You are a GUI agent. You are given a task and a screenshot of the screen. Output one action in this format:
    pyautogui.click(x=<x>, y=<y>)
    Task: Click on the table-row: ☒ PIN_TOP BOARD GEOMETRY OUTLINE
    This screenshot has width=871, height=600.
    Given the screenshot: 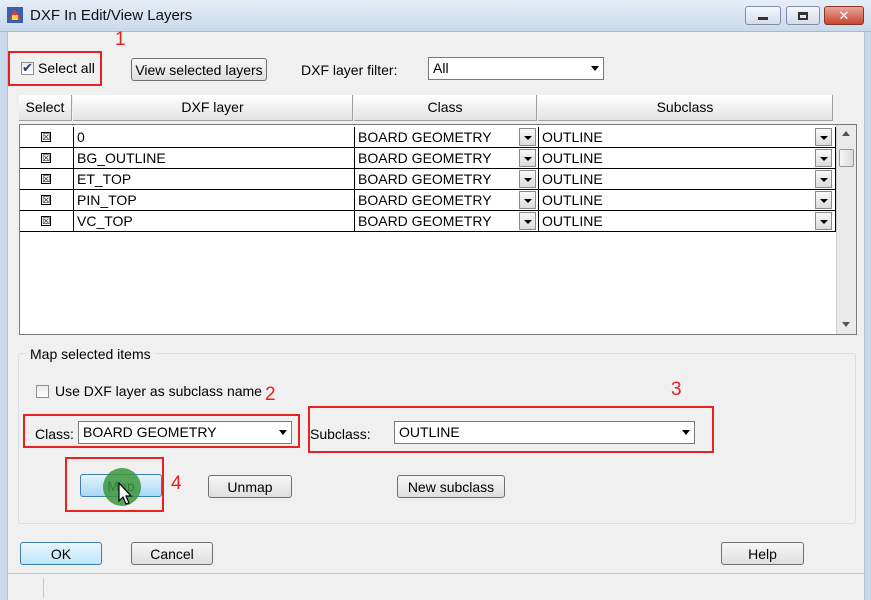 What is the action you would take?
    pyautogui.click(x=428, y=200)
    